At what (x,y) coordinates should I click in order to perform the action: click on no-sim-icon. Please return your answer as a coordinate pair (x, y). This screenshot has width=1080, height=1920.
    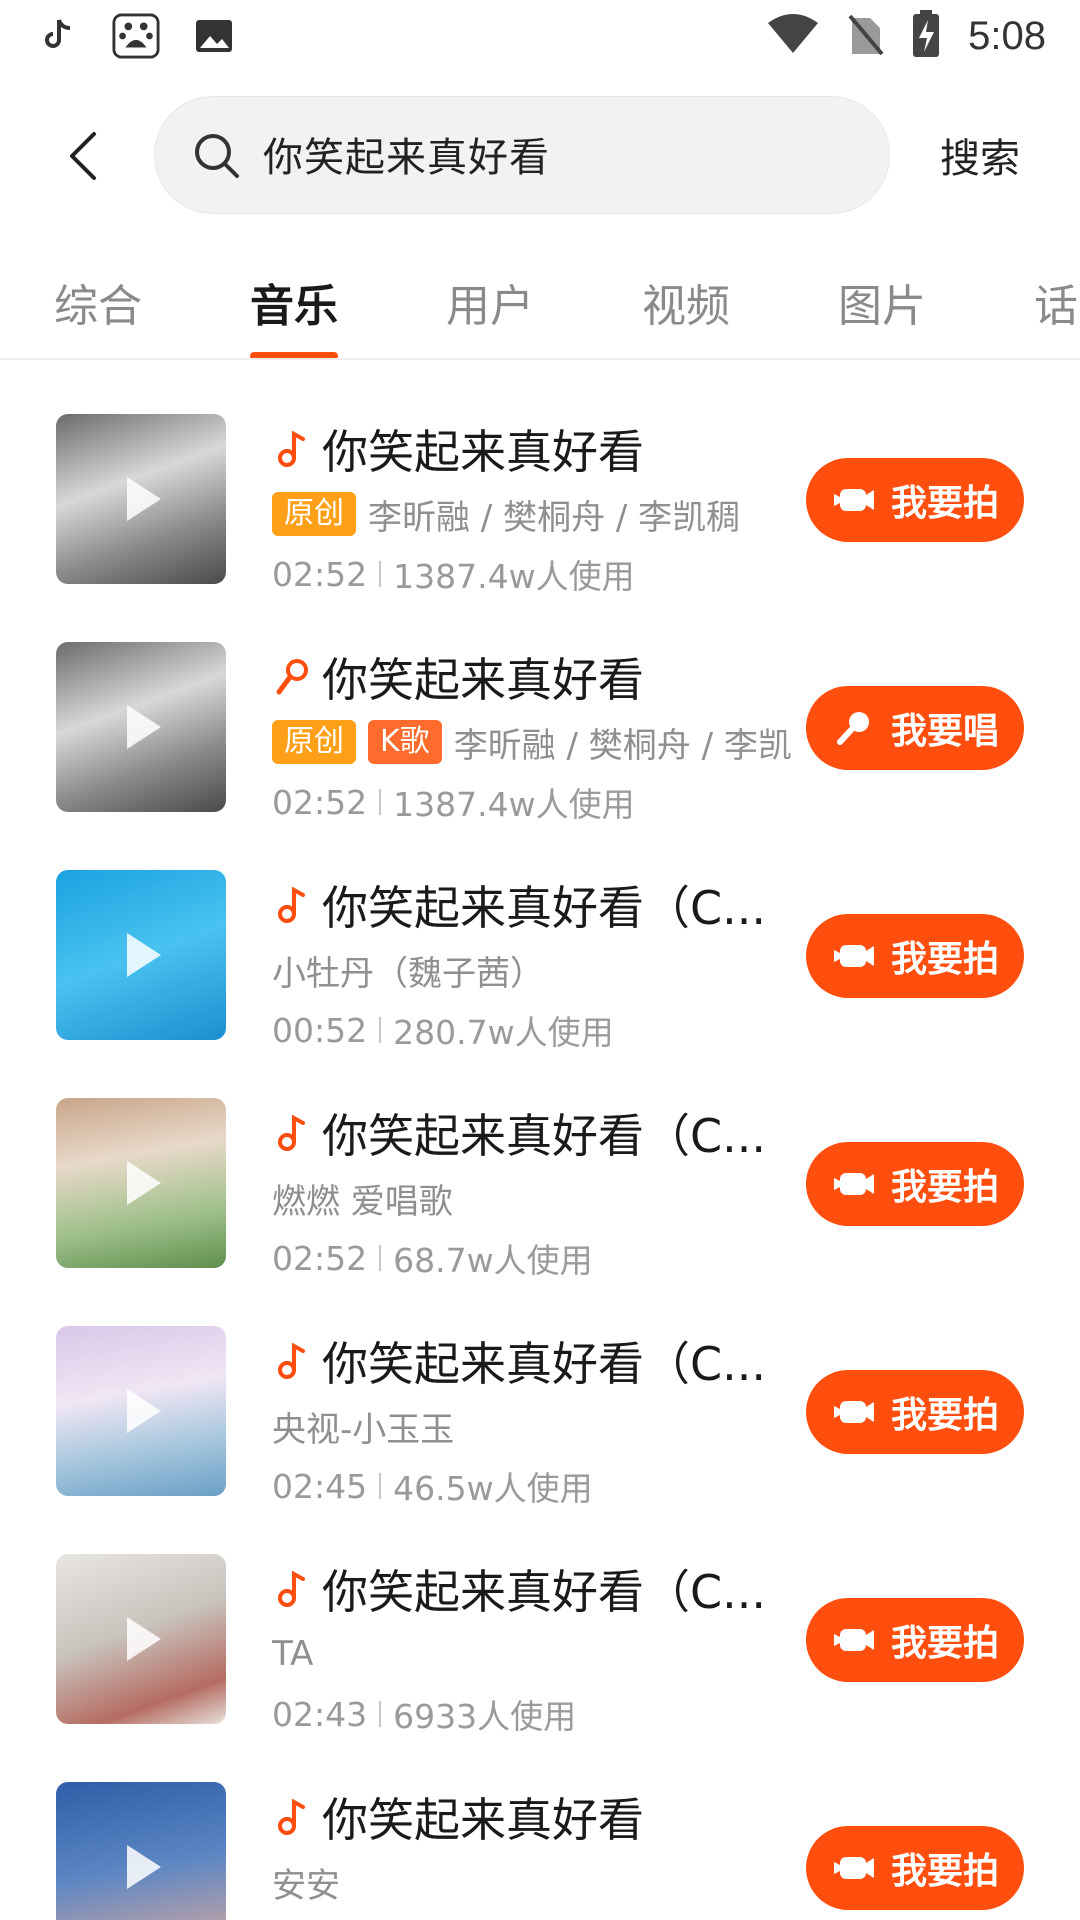
    Looking at the image, I should click on (866, 36).